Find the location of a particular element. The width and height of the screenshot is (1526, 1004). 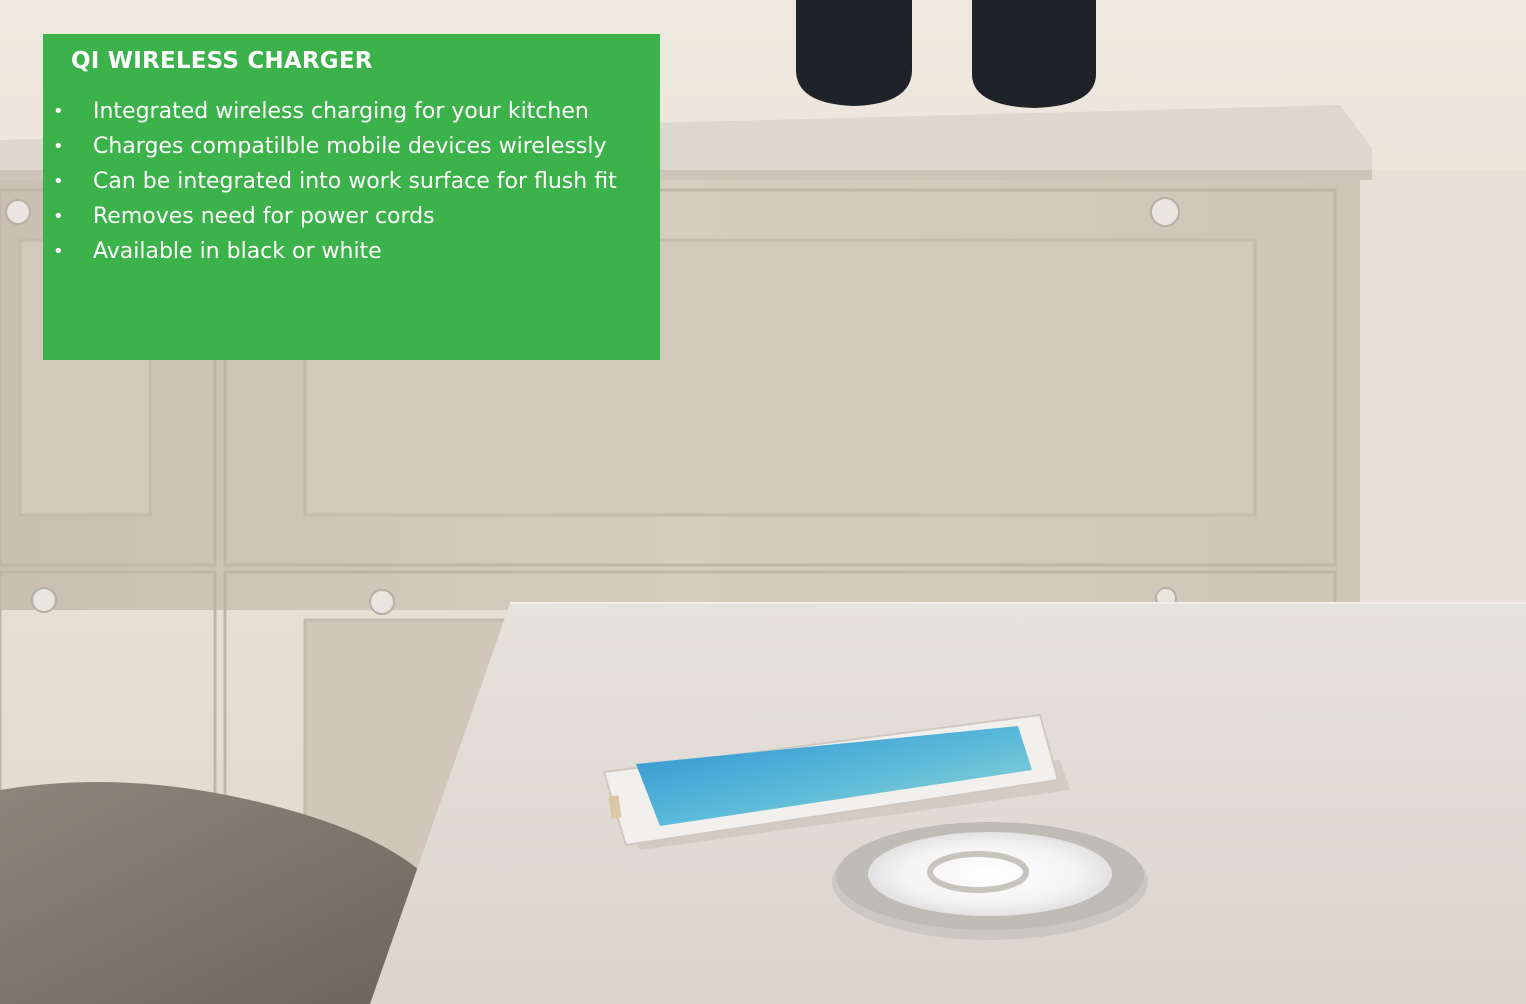

wall-right is located at coordinates (1443, 390).